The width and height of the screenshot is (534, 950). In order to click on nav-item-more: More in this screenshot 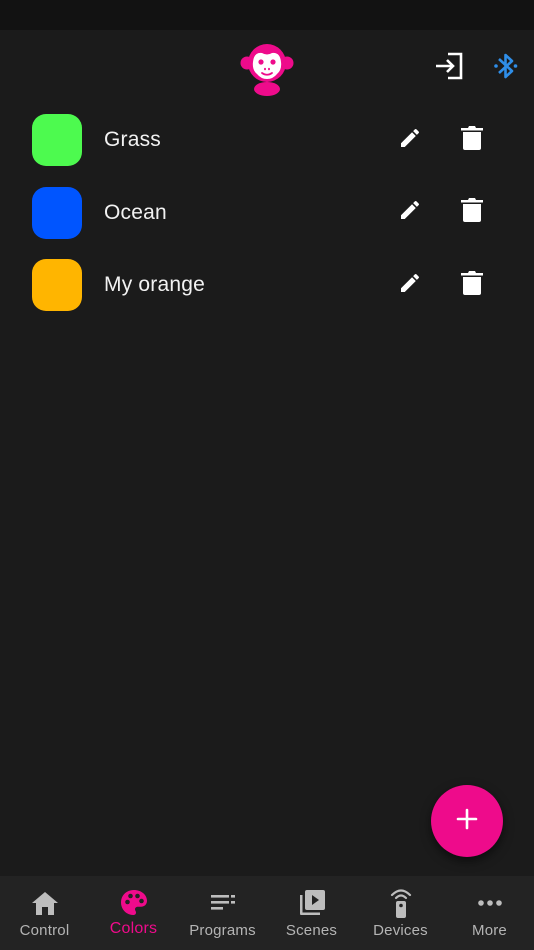, I will do `click(489, 913)`.